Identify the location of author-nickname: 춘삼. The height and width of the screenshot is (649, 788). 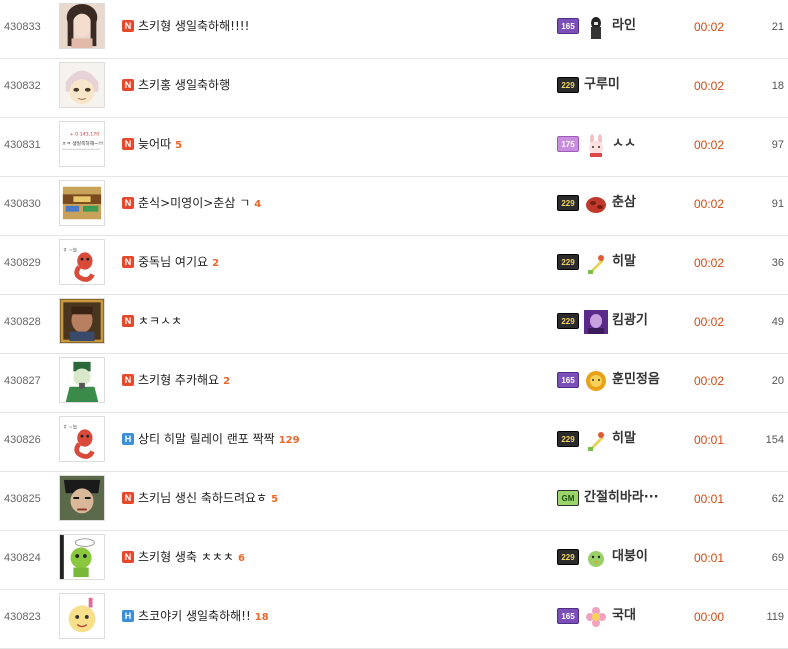
(624, 204).